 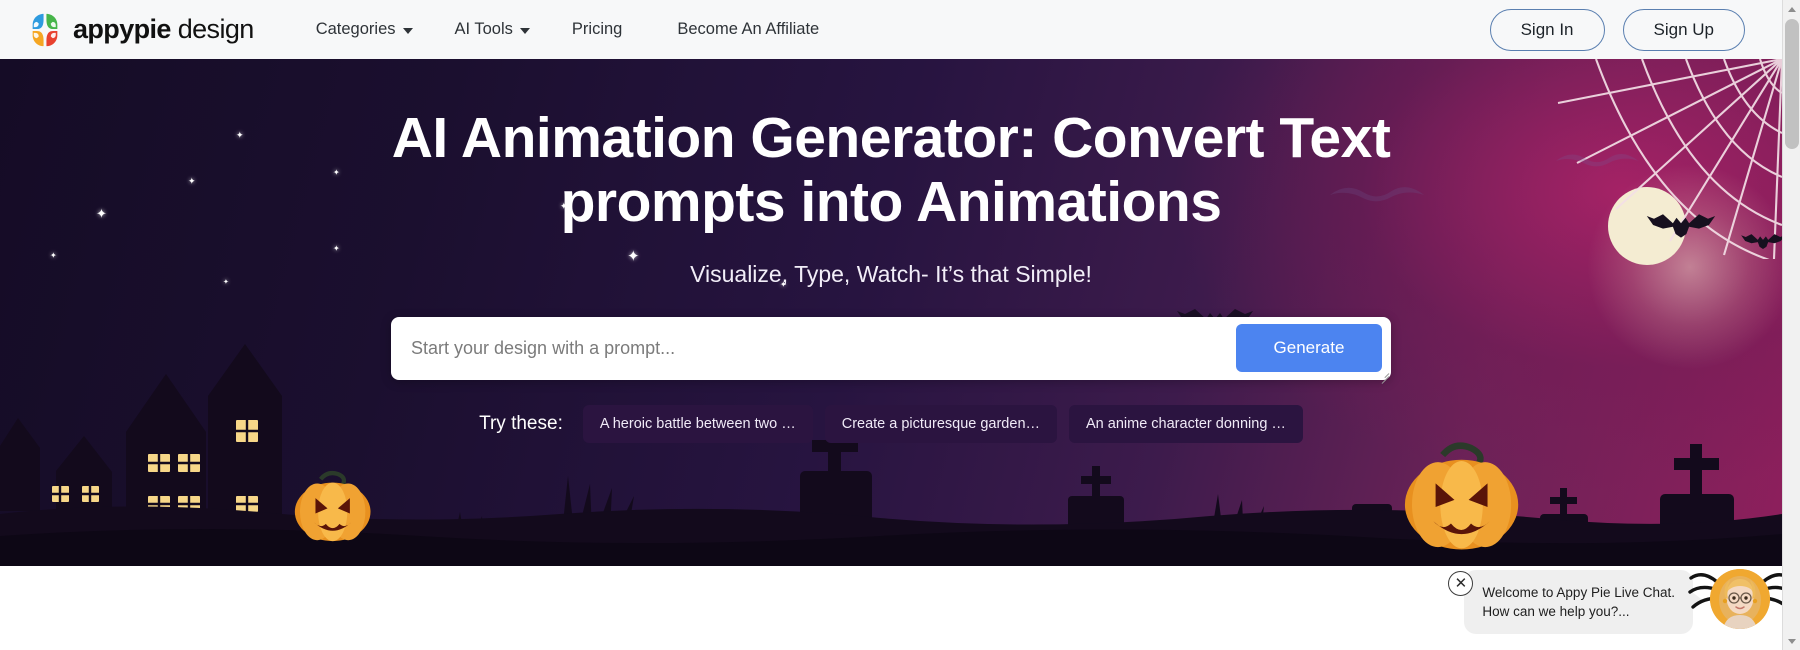 I want to click on scroll-down-button, so click(x=1791, y=641).